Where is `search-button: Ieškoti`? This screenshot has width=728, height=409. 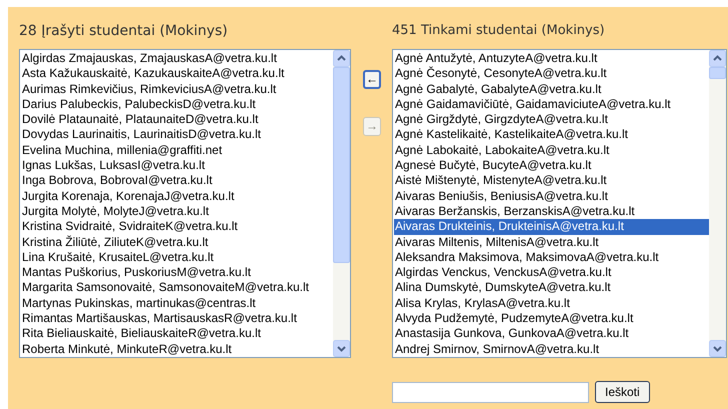
search-button: Ieškoti is located at coordinates (622, 392).